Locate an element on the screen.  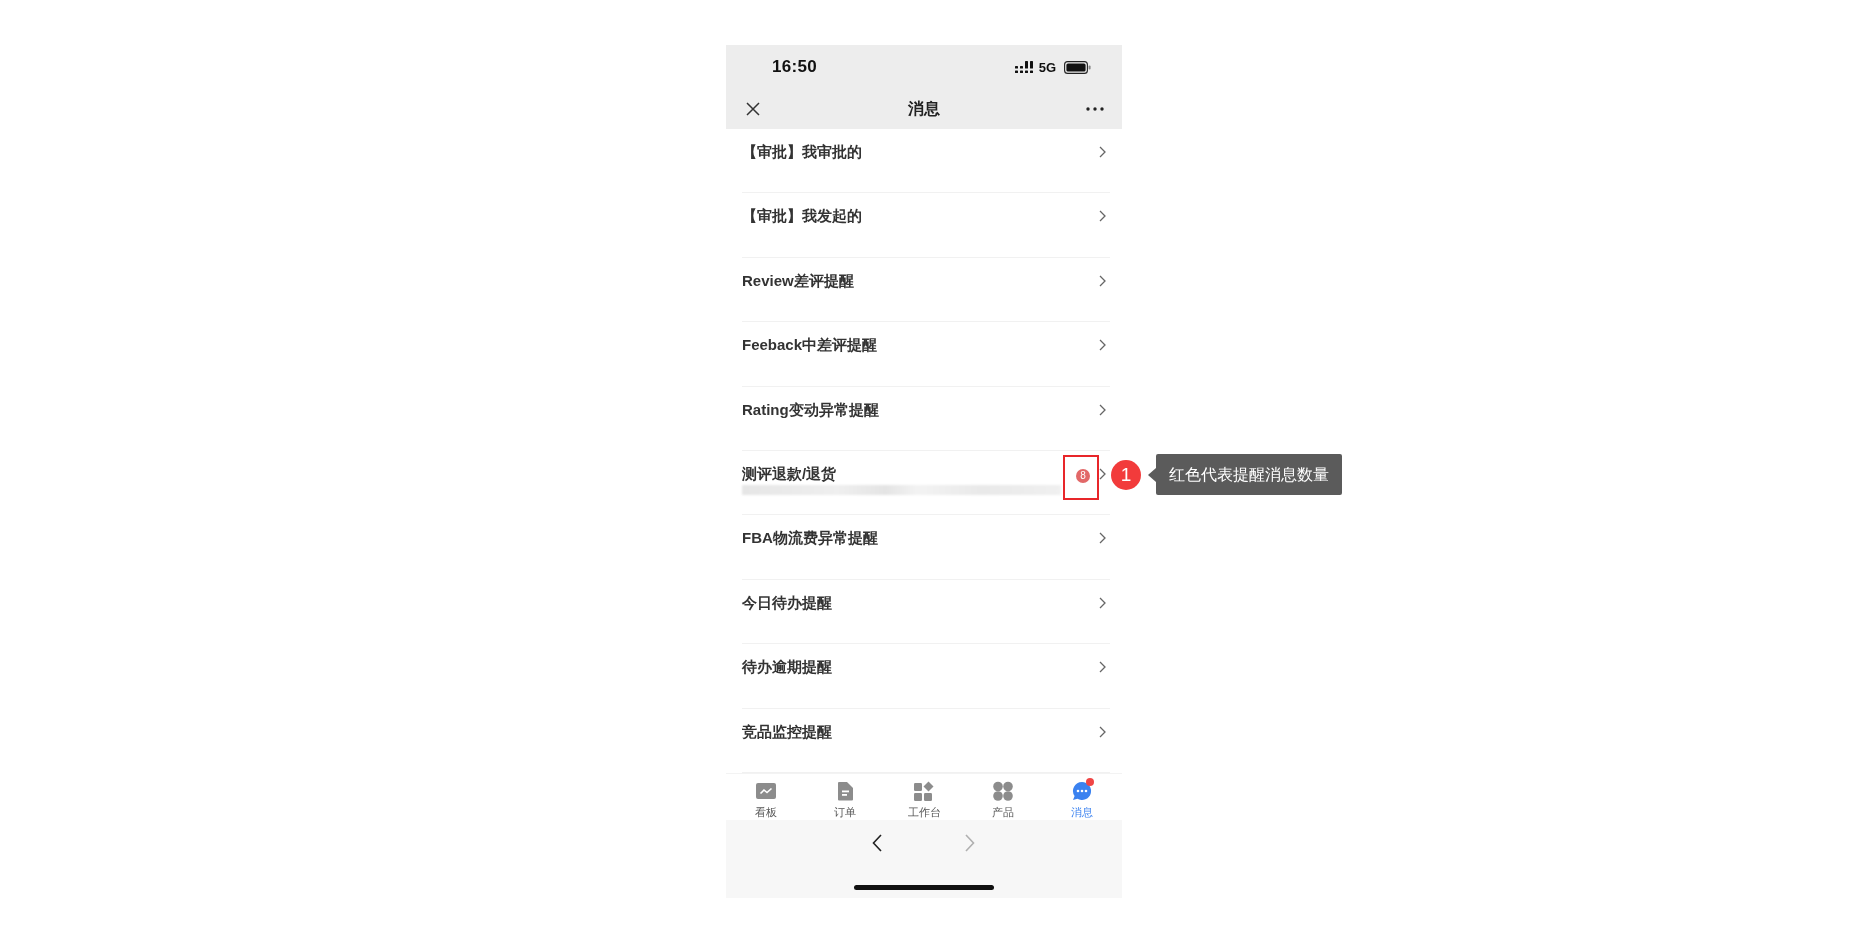
tab: 工作台 is located at coordinates (924, 796).